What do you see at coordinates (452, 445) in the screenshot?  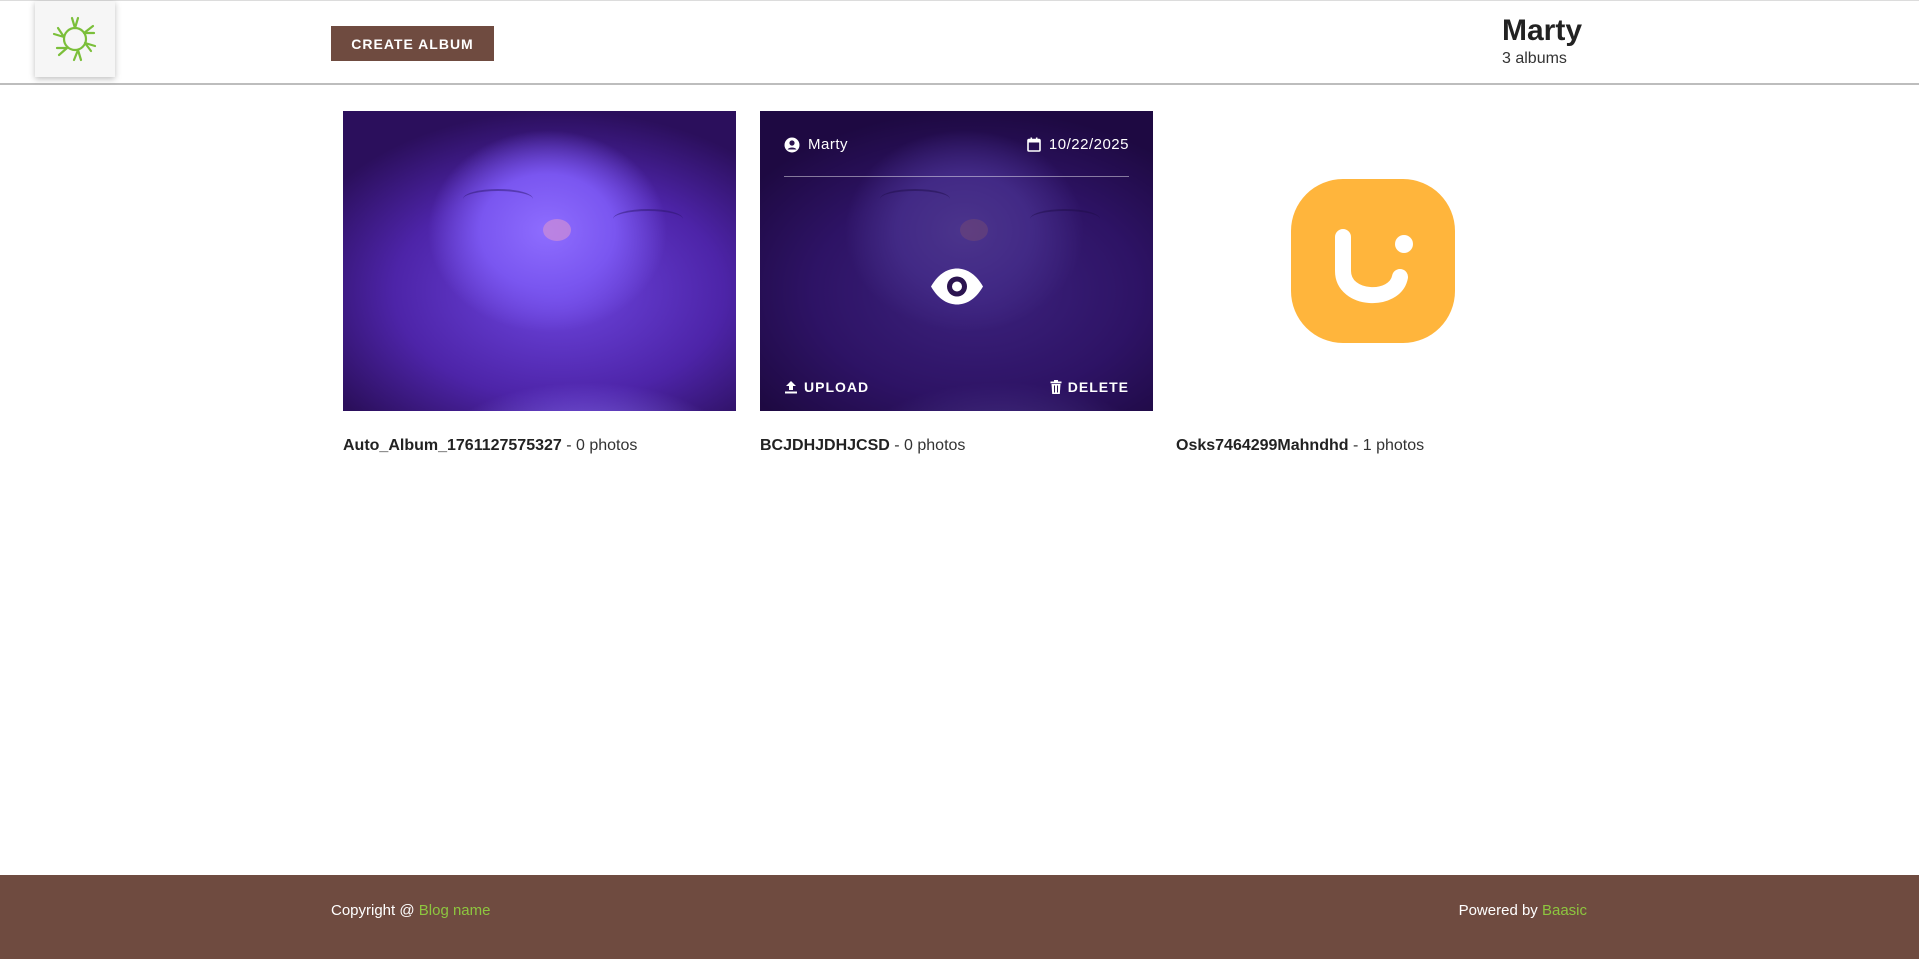 I see `album-title: Auto_Album_1761127575327` at bounding box center [452, 445].